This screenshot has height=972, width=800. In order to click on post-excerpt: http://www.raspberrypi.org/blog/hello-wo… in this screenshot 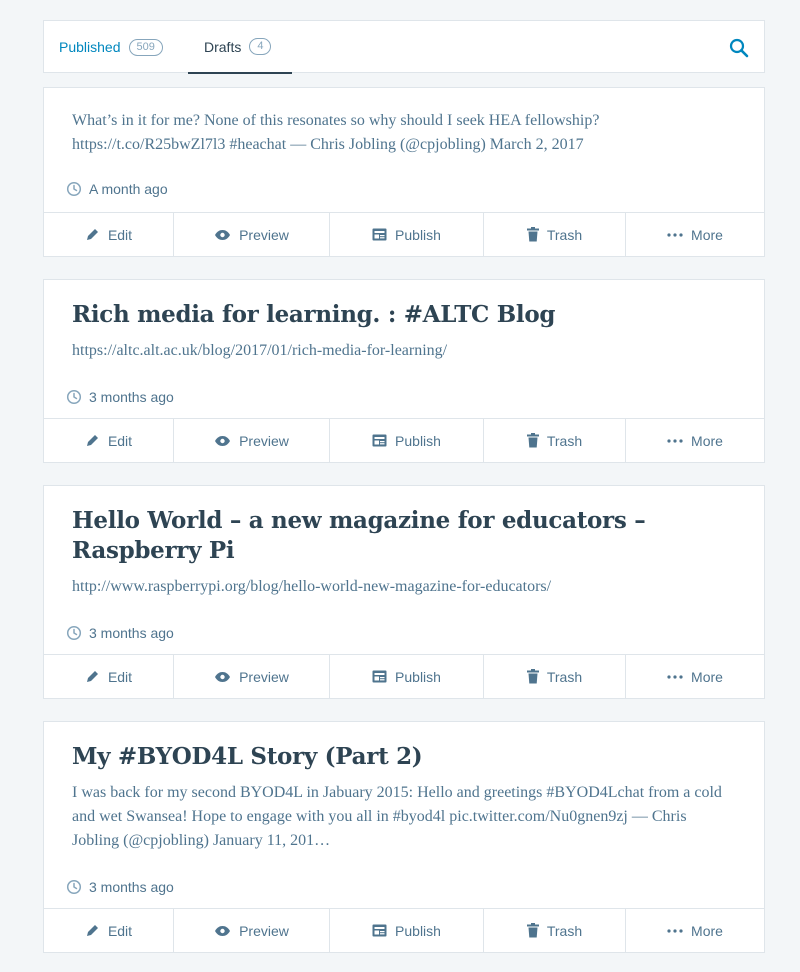, I will do `click(312, 586)`.